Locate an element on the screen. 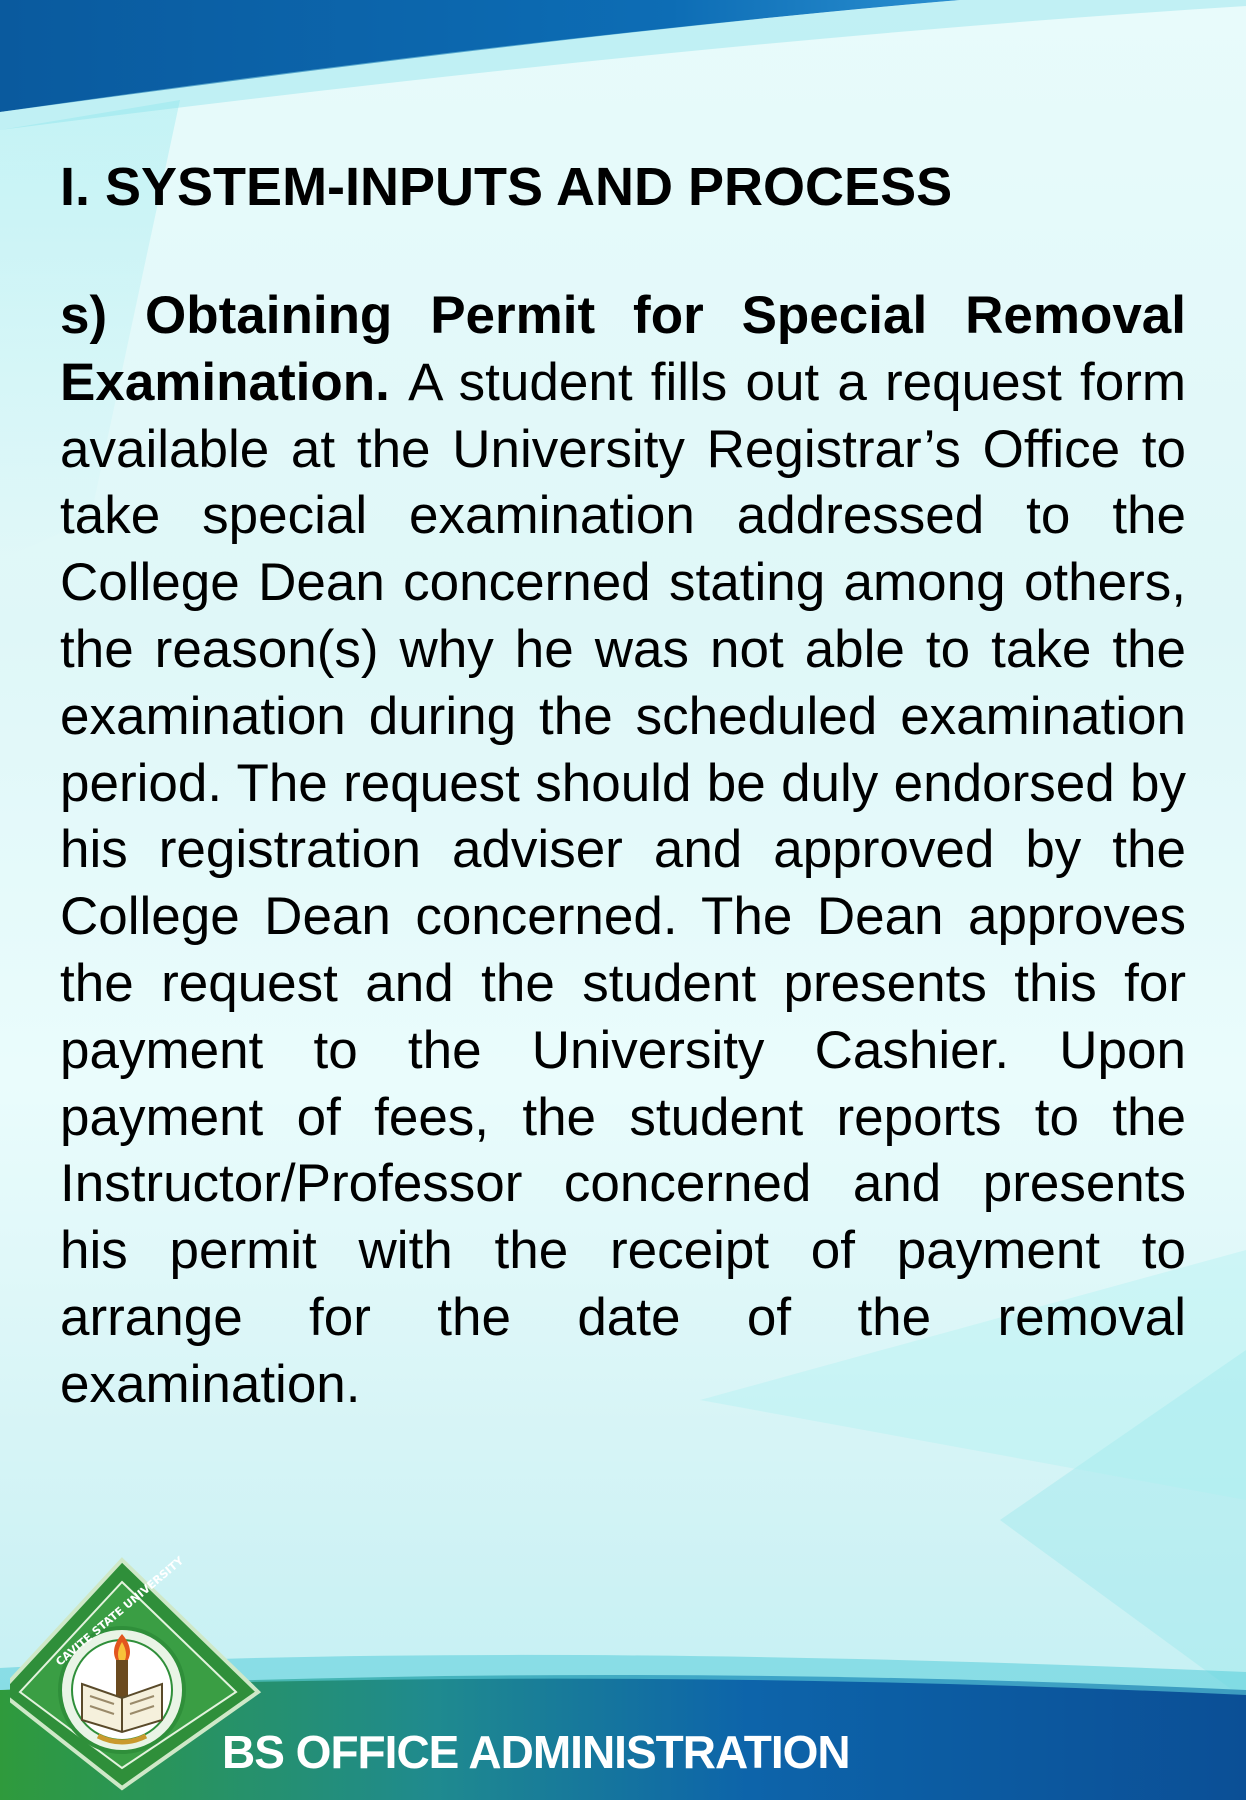  program-title: BS OFFICE ADMINISTRATION is located at coordinates (536, 1752).